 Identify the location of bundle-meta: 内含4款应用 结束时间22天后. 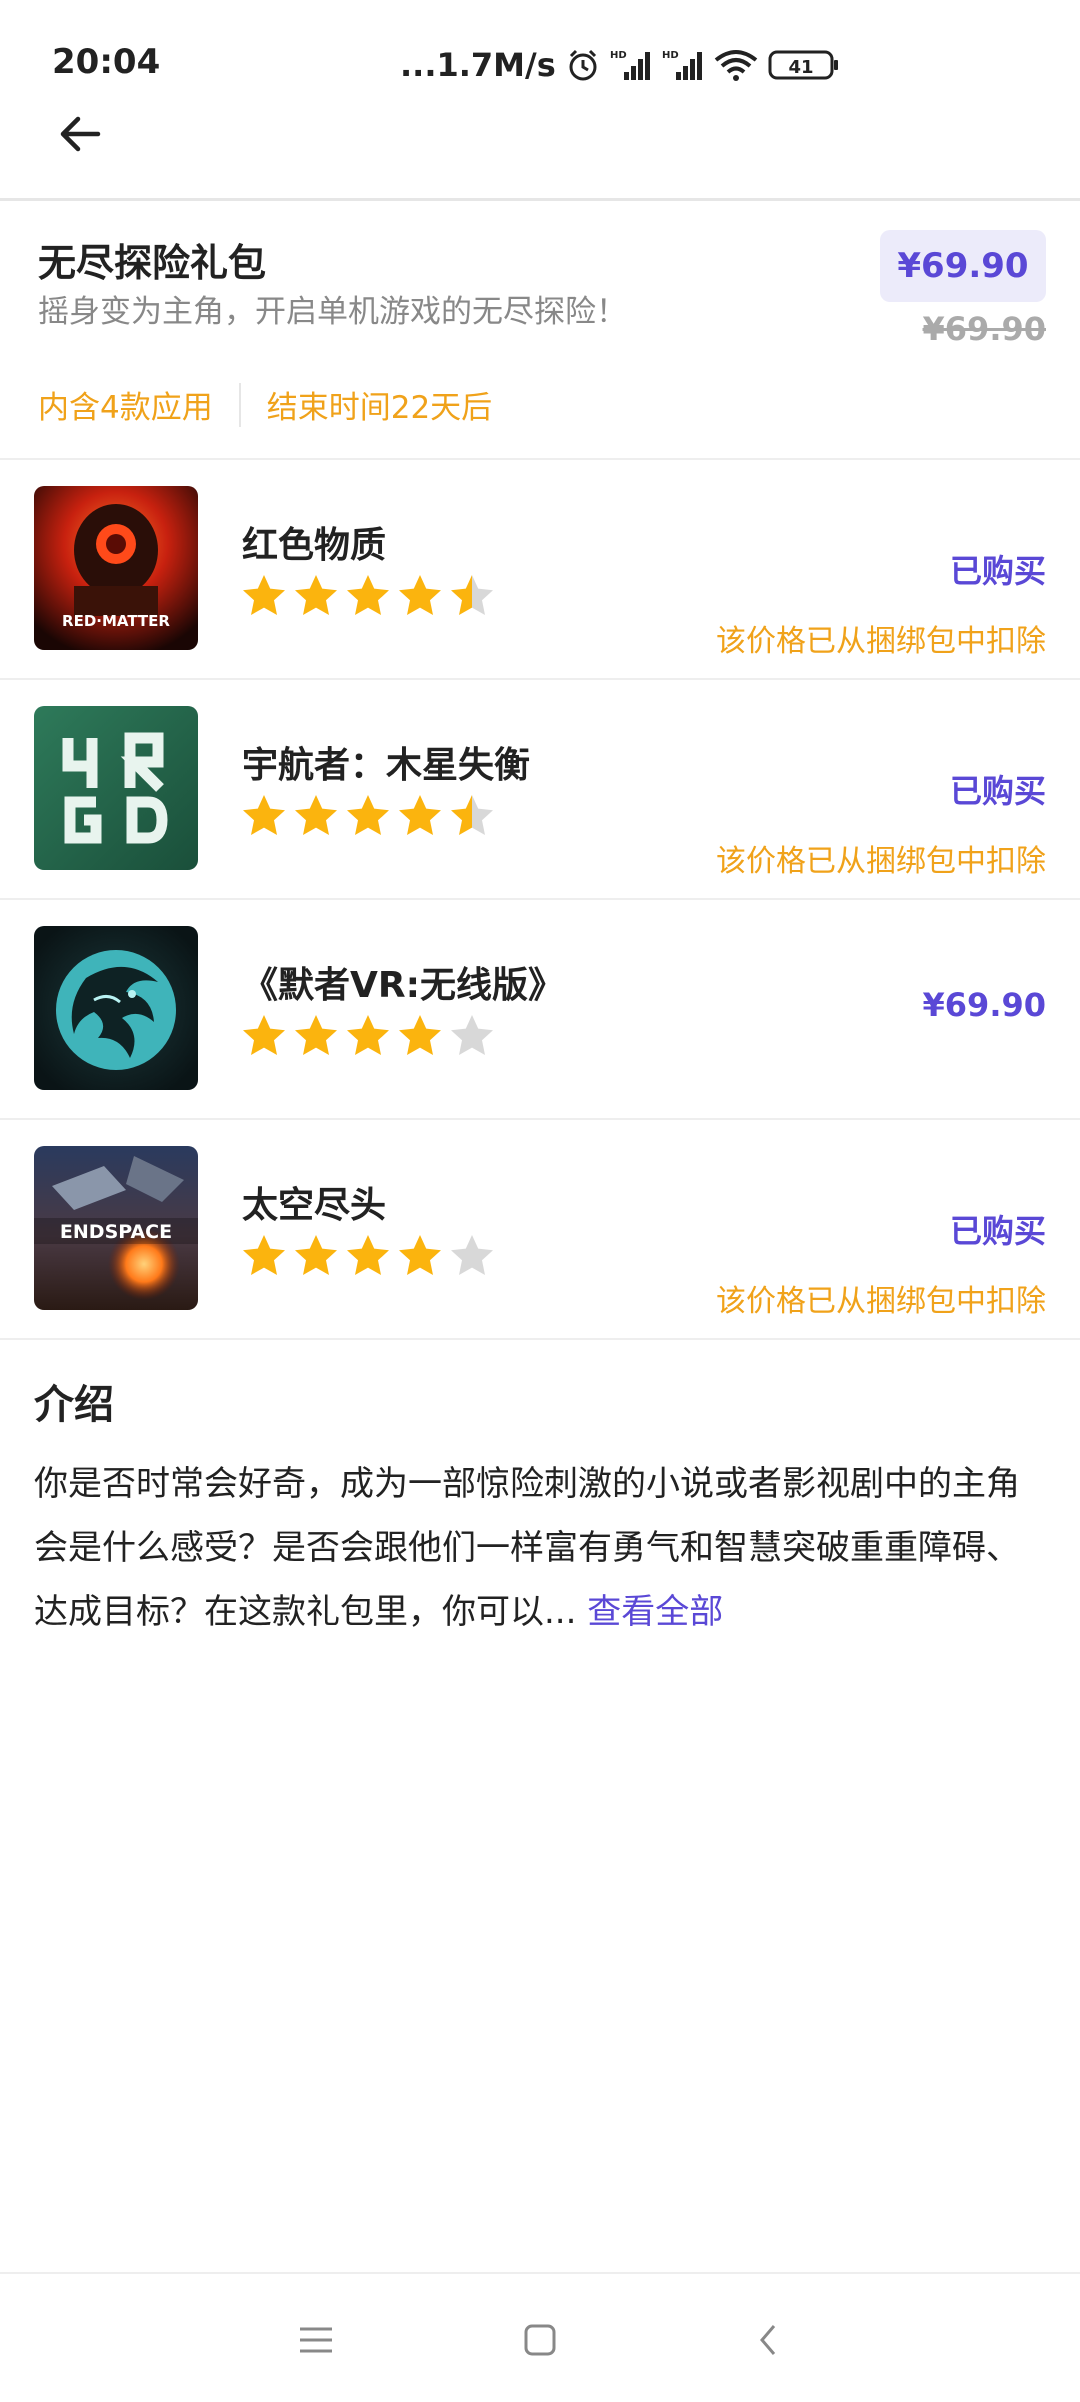
(265, 404).